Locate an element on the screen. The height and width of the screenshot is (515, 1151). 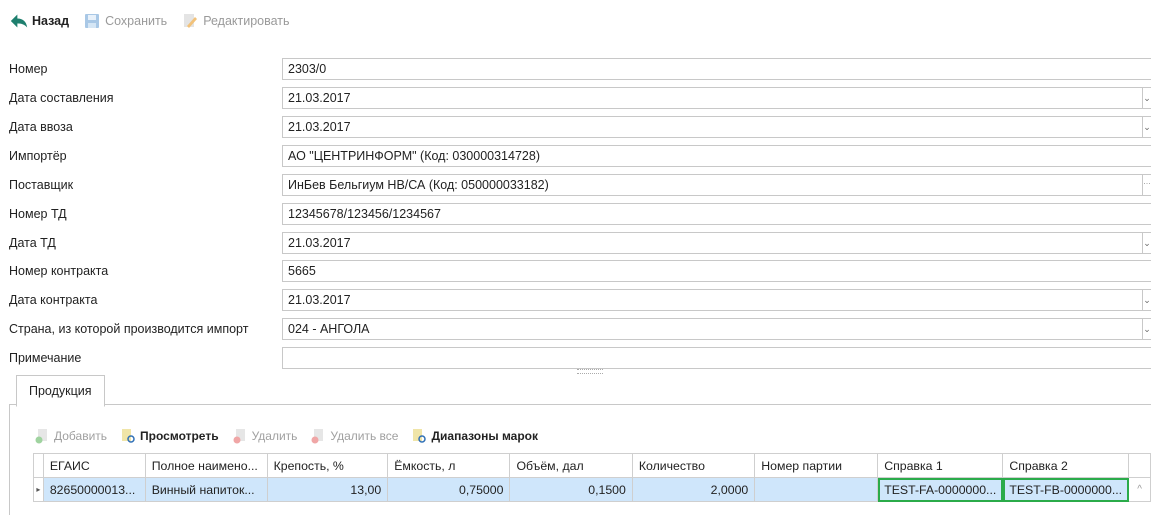
country-label: Страна, из которой производится импорт is located at coordinates (129, 329).